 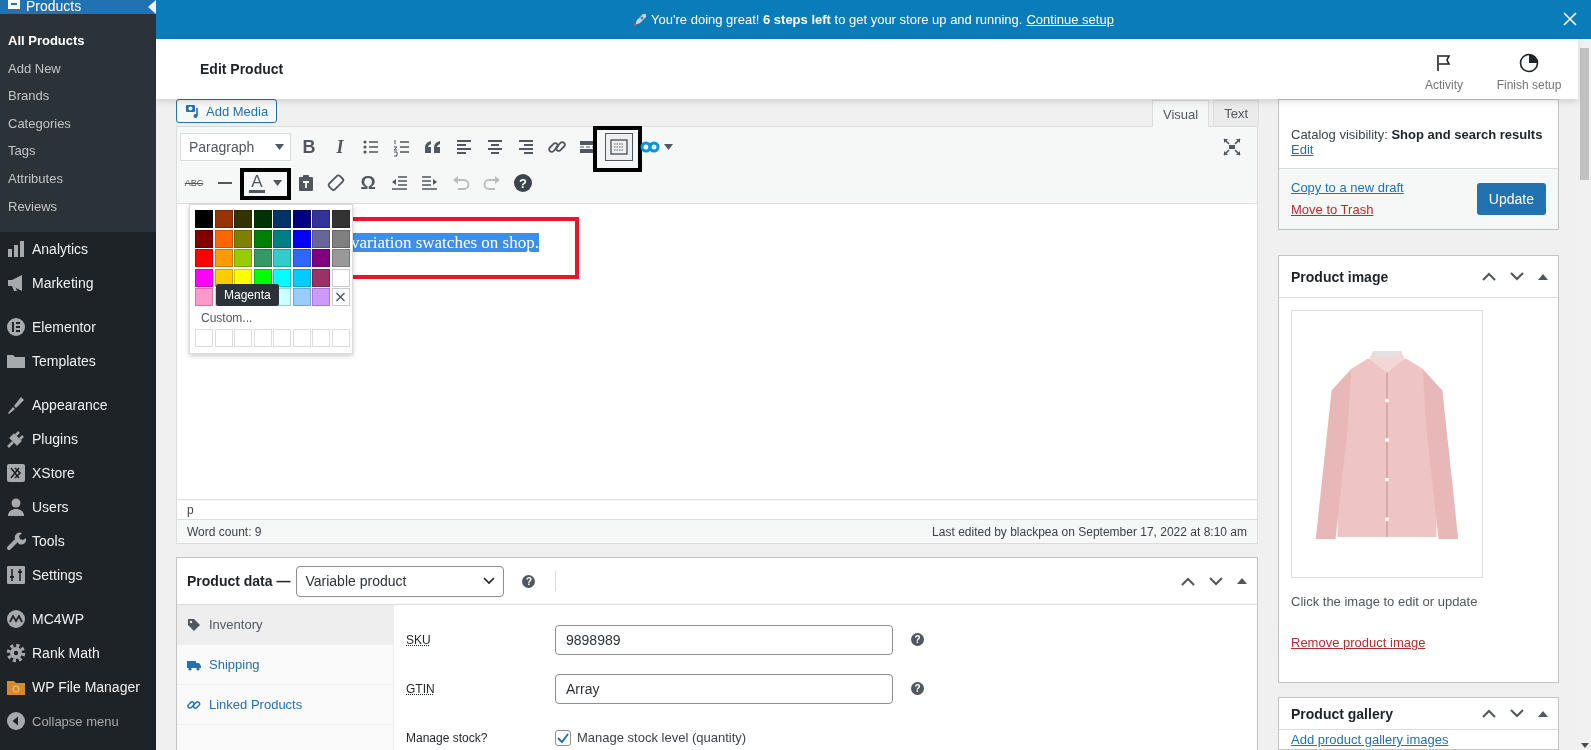 What do you see at coordinates (1418, 652) in the screenshot?
I see `remove-image-link: Remove product image` at bounding box center [1418, 652].